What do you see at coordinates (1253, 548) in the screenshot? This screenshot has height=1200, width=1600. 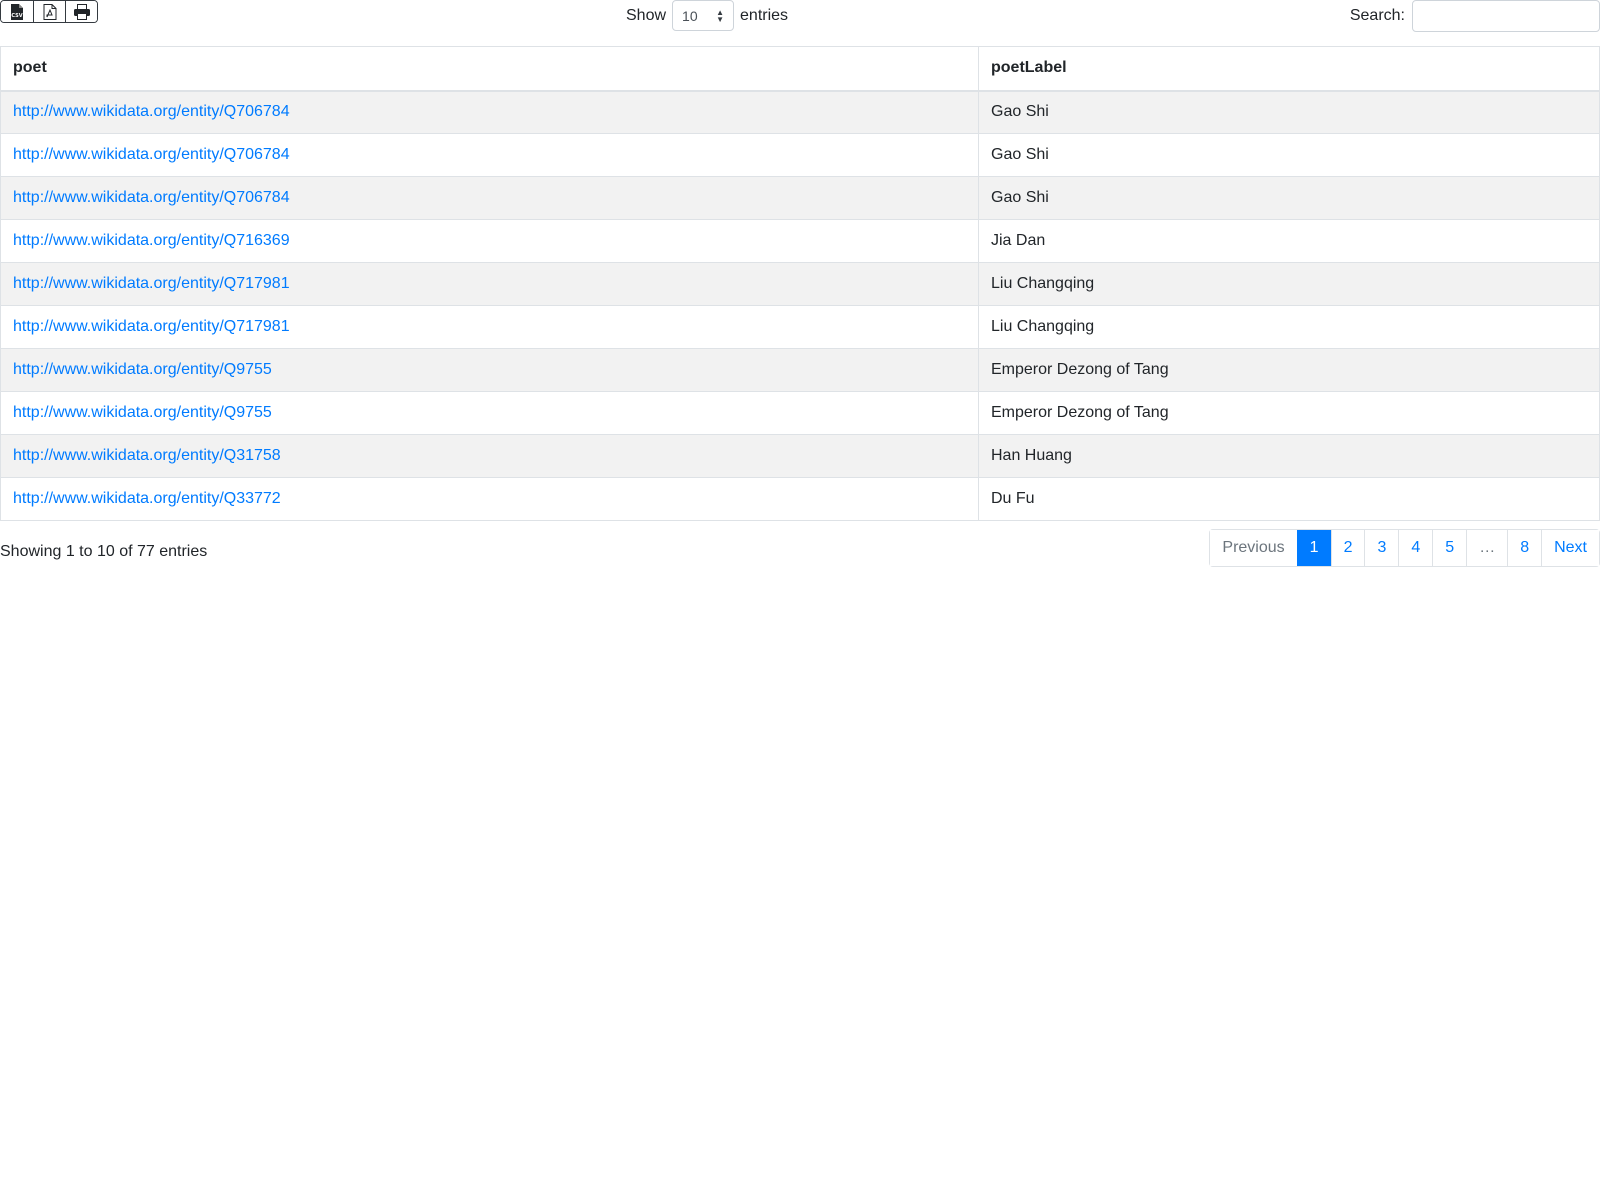 I see `previous-page-button: Previous` at bounding box center [1253, 548].